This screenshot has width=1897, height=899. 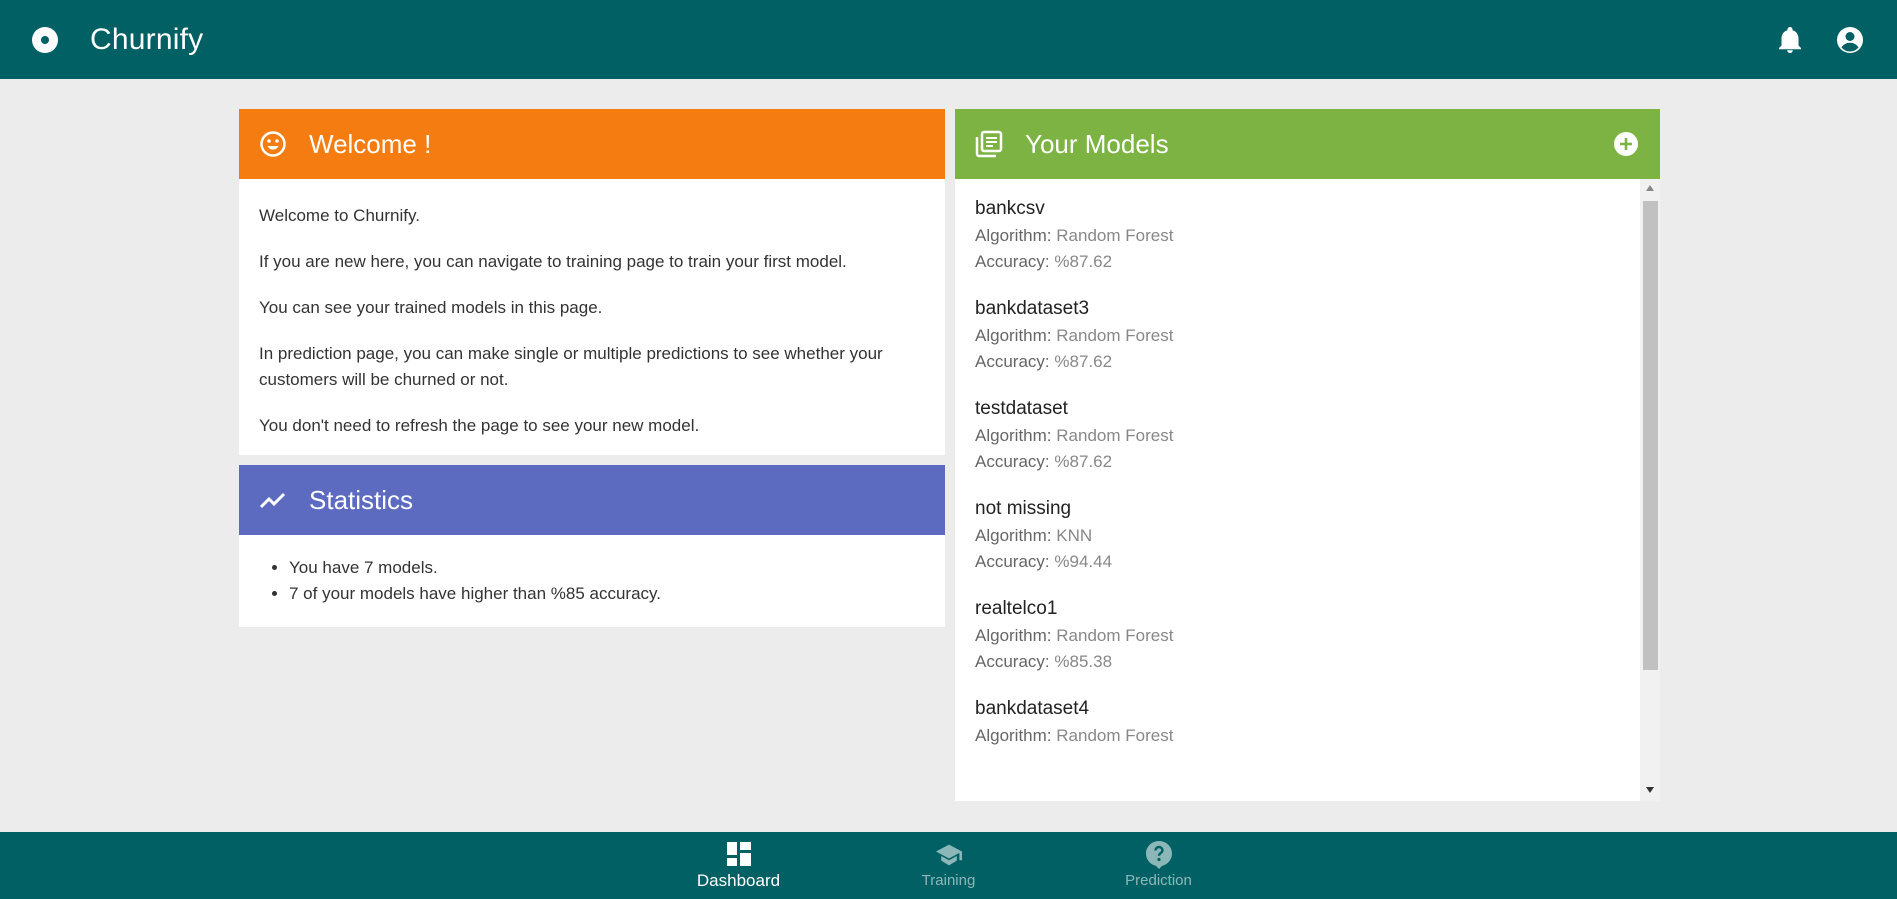 I want to click on welcome-card-title: Welcome !, so click(x=370, y=143).